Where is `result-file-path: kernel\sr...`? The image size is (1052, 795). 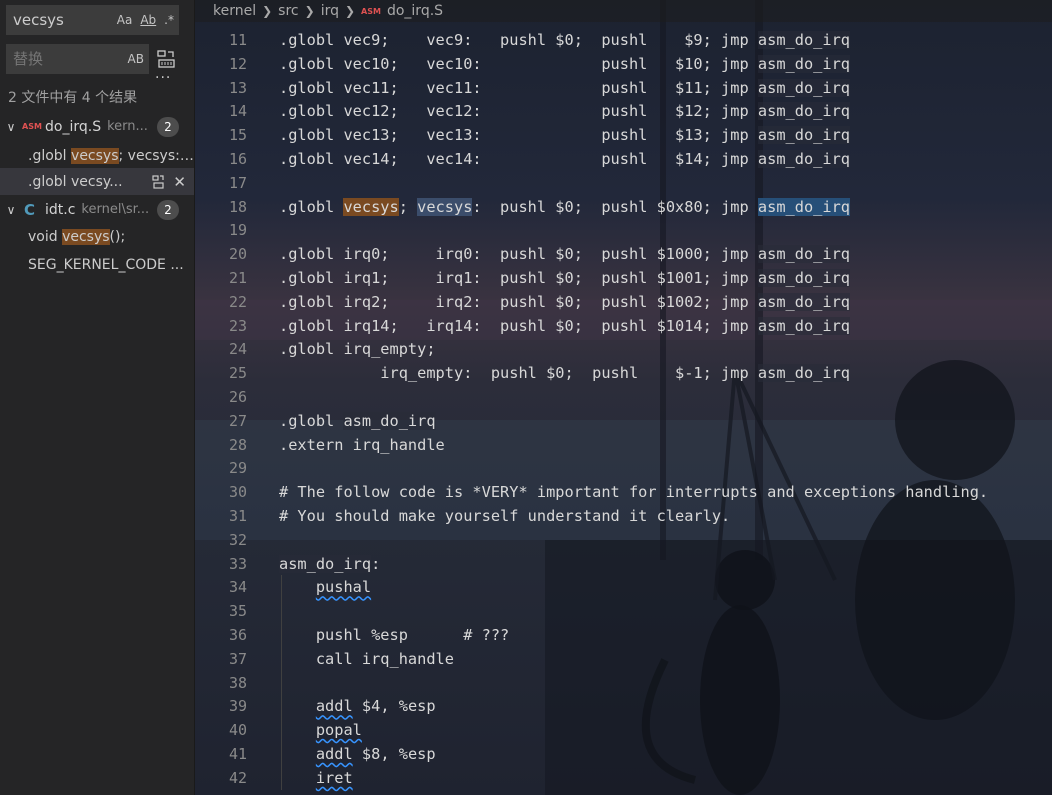
result-file-path: kernel\sr... is located at coordinates (115, 209).